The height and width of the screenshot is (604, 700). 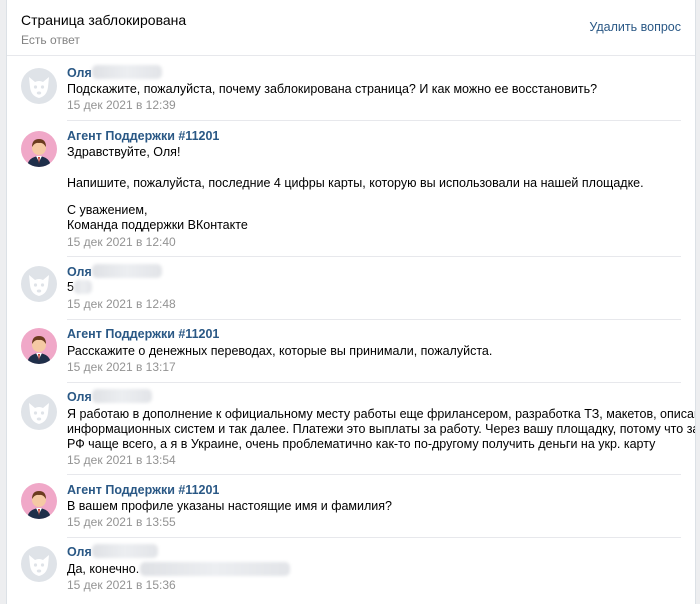 I want to click on message-time: 15 дек 2021 в 13:55, so click(x=121, y=522).